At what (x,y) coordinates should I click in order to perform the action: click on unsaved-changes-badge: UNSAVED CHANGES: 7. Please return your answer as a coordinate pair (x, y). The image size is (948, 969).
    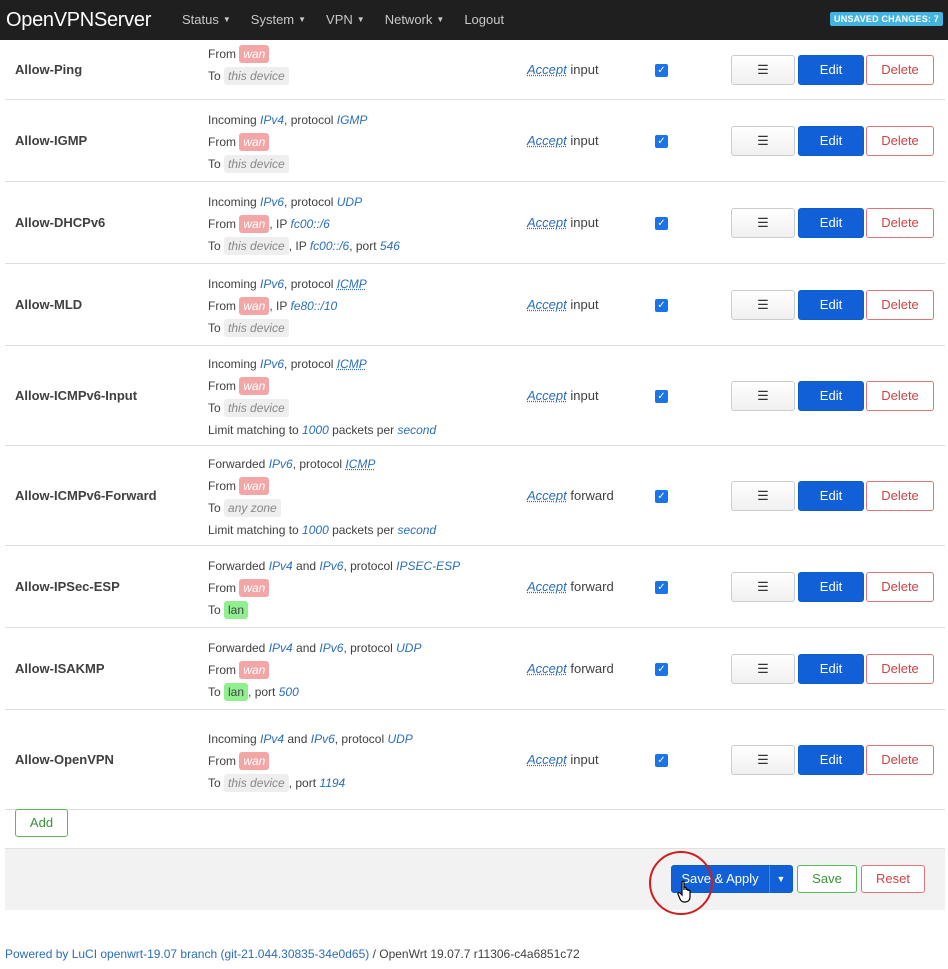
    Looking at the image, I should click on (886, 19).